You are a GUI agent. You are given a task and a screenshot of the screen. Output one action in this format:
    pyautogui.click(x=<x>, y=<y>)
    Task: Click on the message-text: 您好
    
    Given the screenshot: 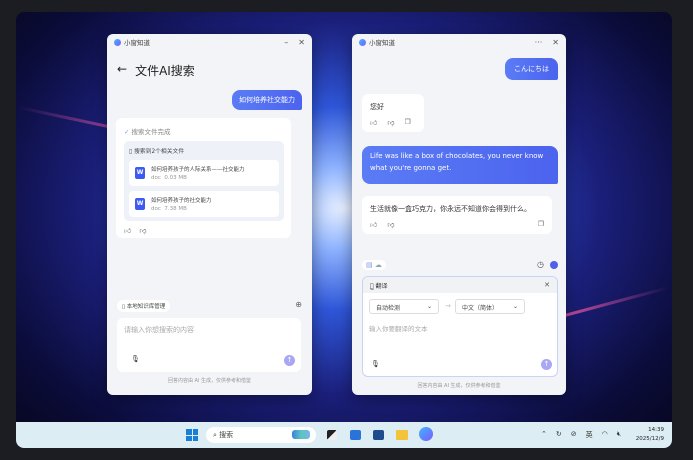 What is the action you would take?
    pyautogui.click(x=377, y=107)
    